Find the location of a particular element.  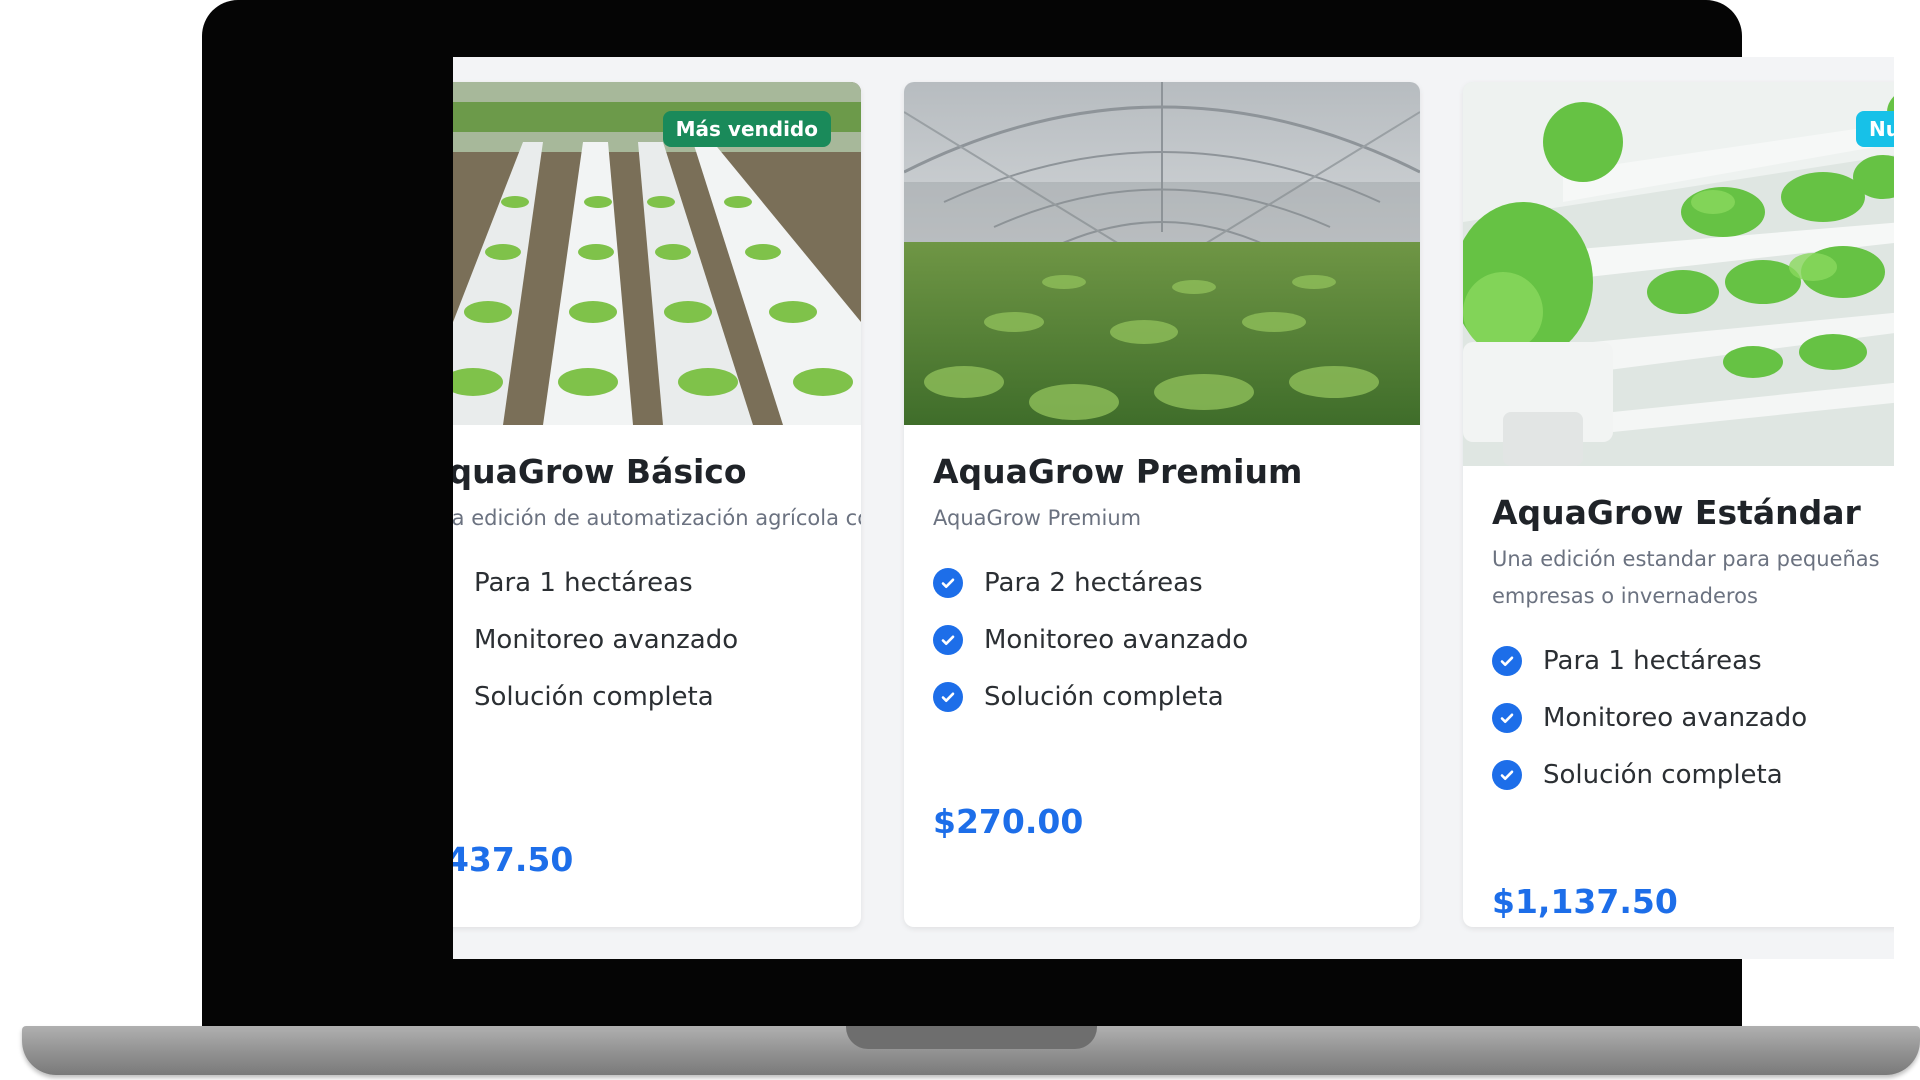

card-price: $1,137.50 is located at coordinates (1585, 901).